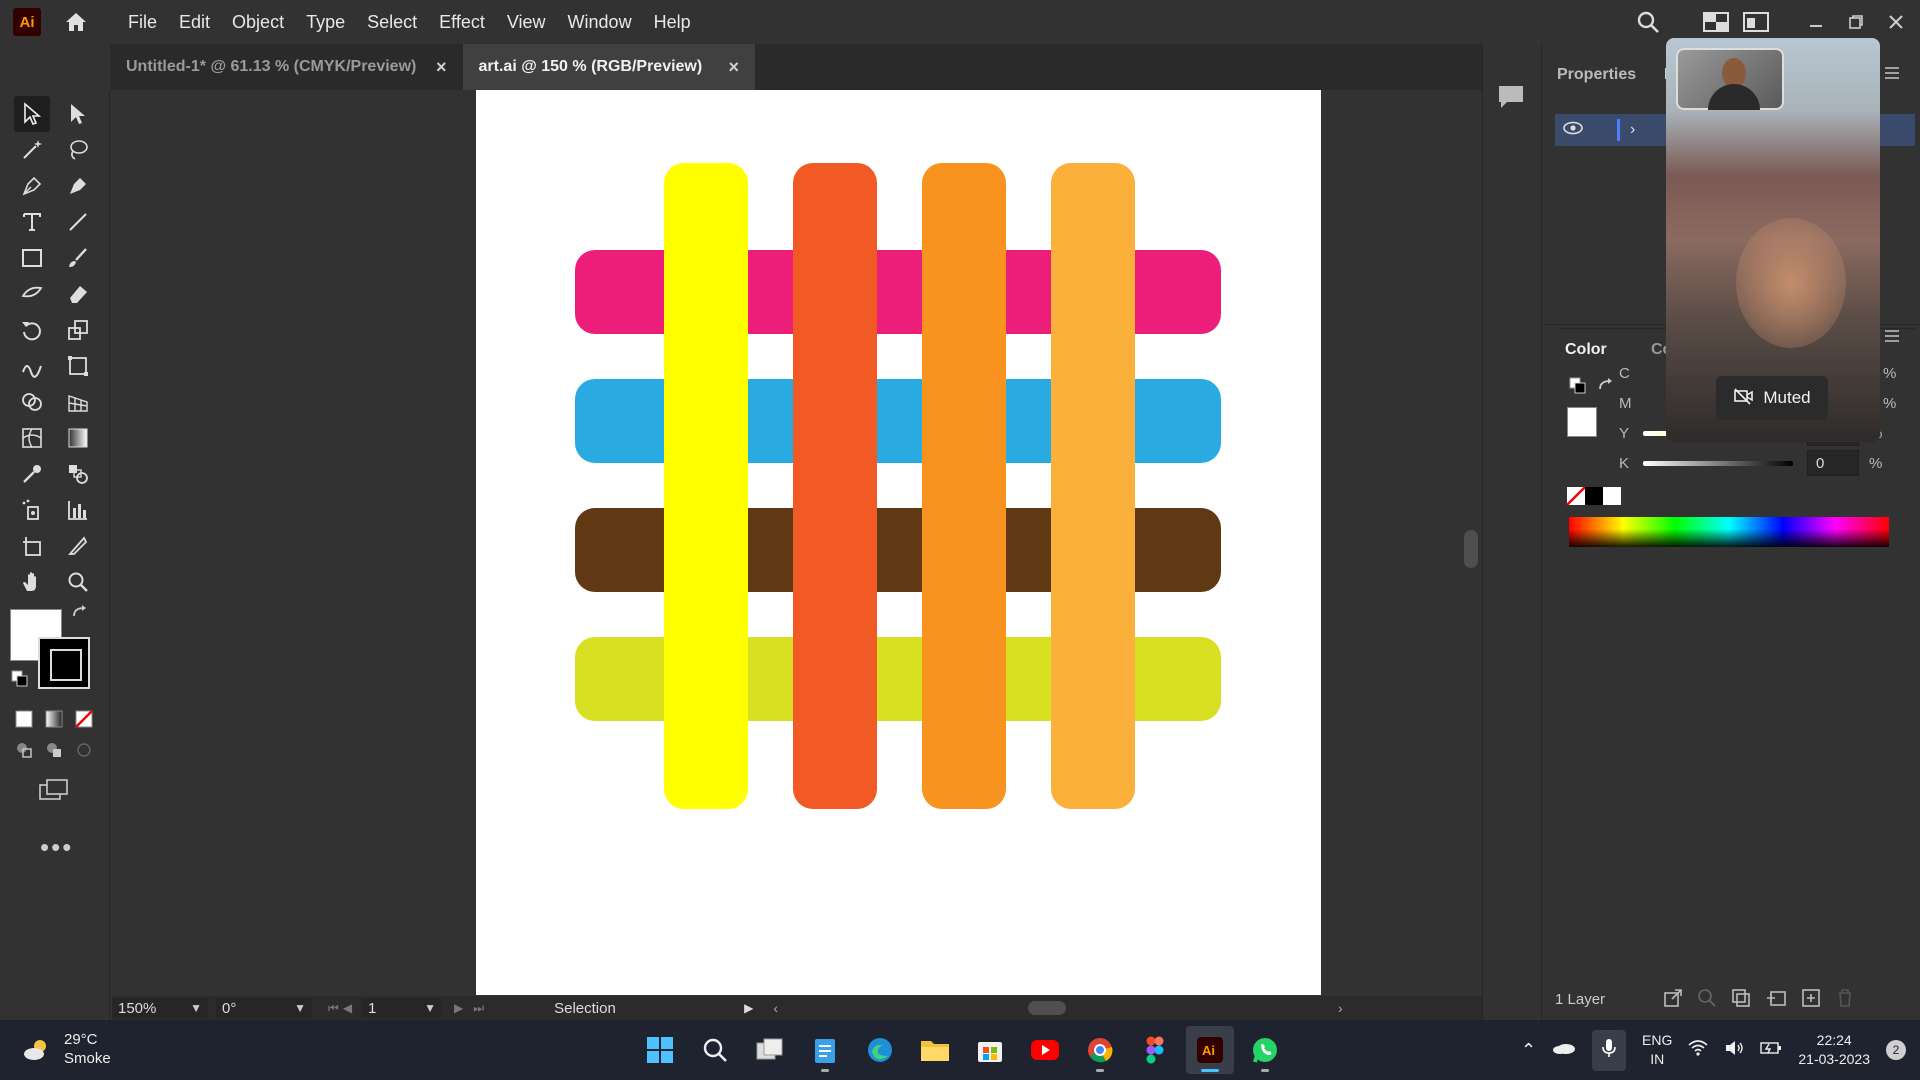 The height and width of the screenshot is (1080, 1920). What do you see at coordinates (54, 750) in the screenshot?
I see `draw-behind-icon` at bounding box center [54, 750].